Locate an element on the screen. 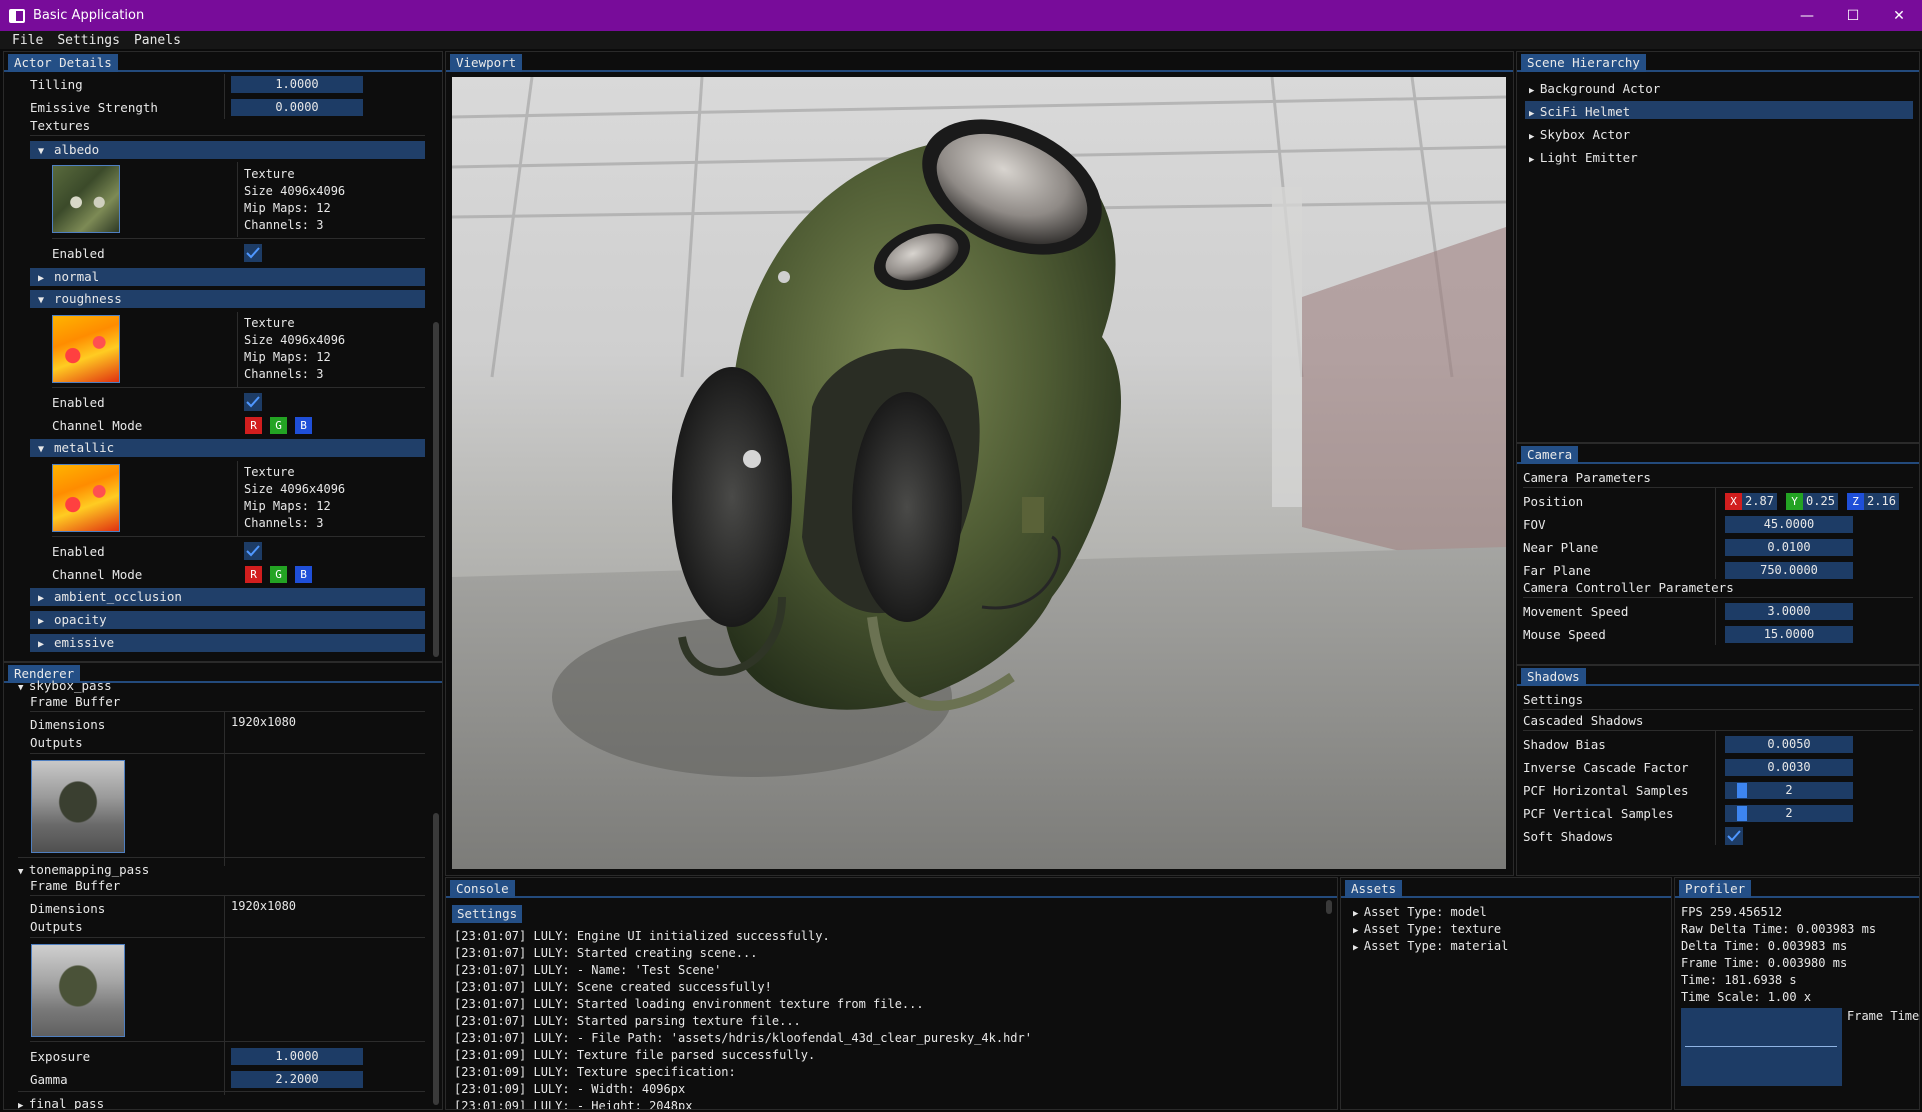 This screenshot has width=1922, height=1112. albedo-enabled-checkbox is located at coordinates (253, 253).